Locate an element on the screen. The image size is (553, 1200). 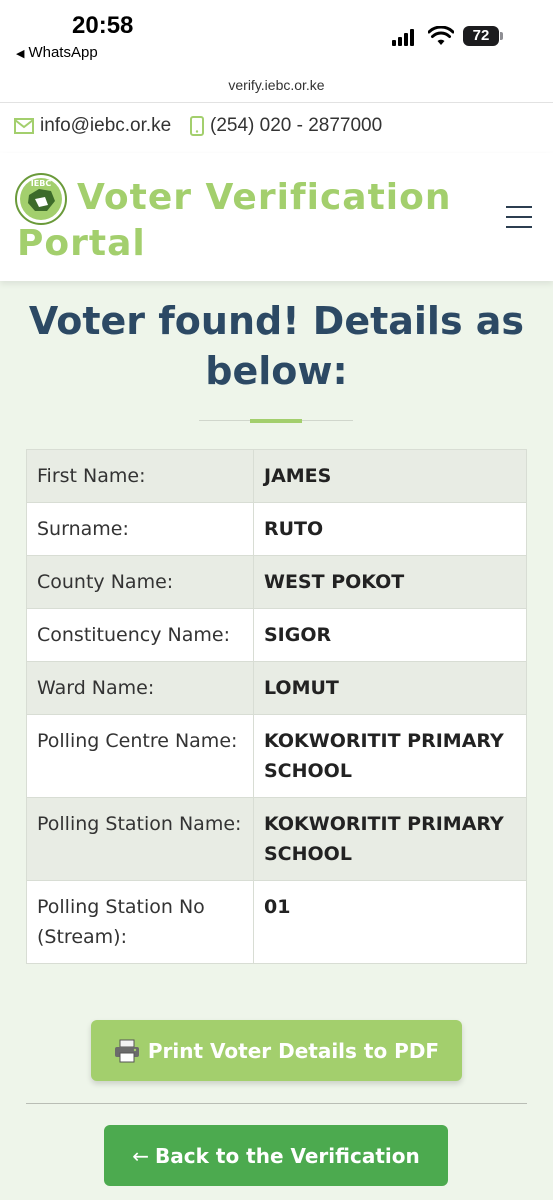
heading-divider-accent is located at coordinates (276, 421).